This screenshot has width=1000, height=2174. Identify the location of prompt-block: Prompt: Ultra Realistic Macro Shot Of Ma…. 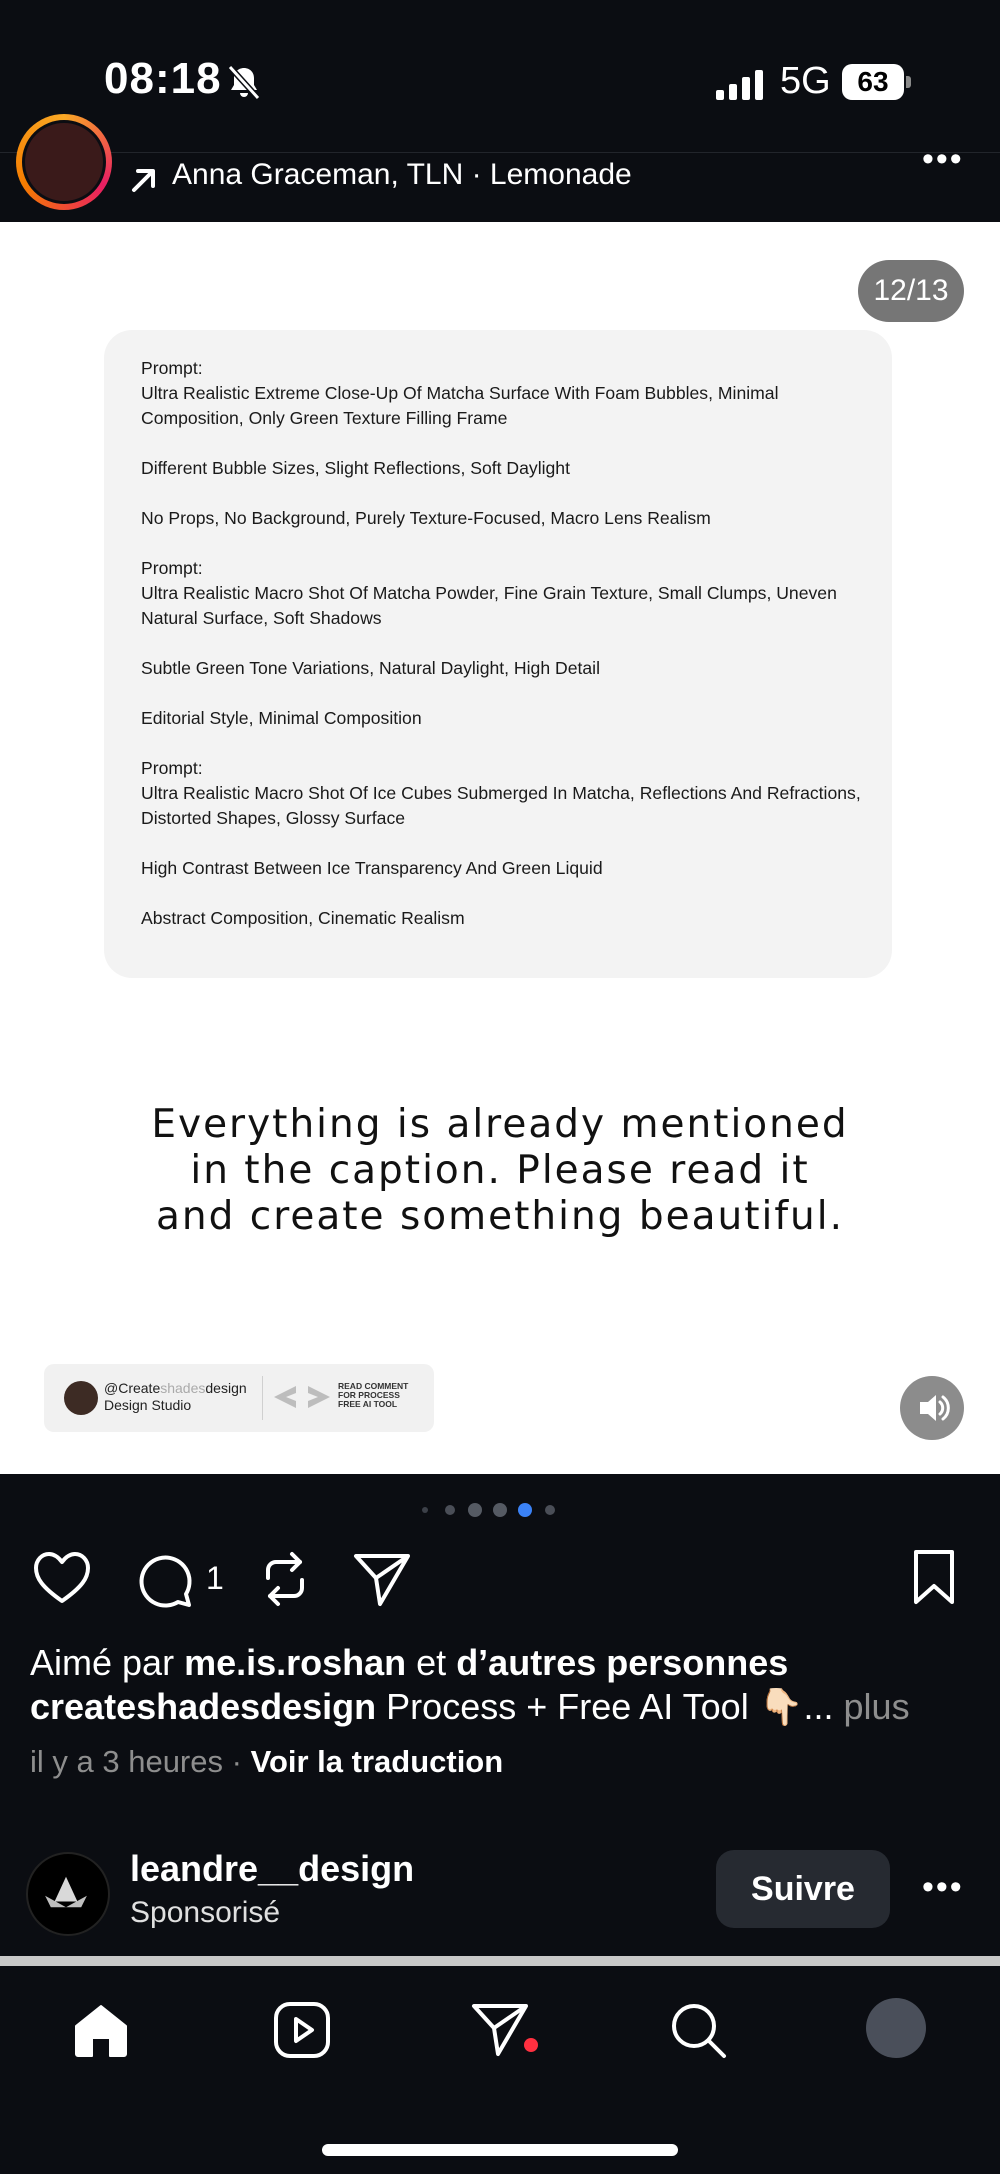
(501, 593).